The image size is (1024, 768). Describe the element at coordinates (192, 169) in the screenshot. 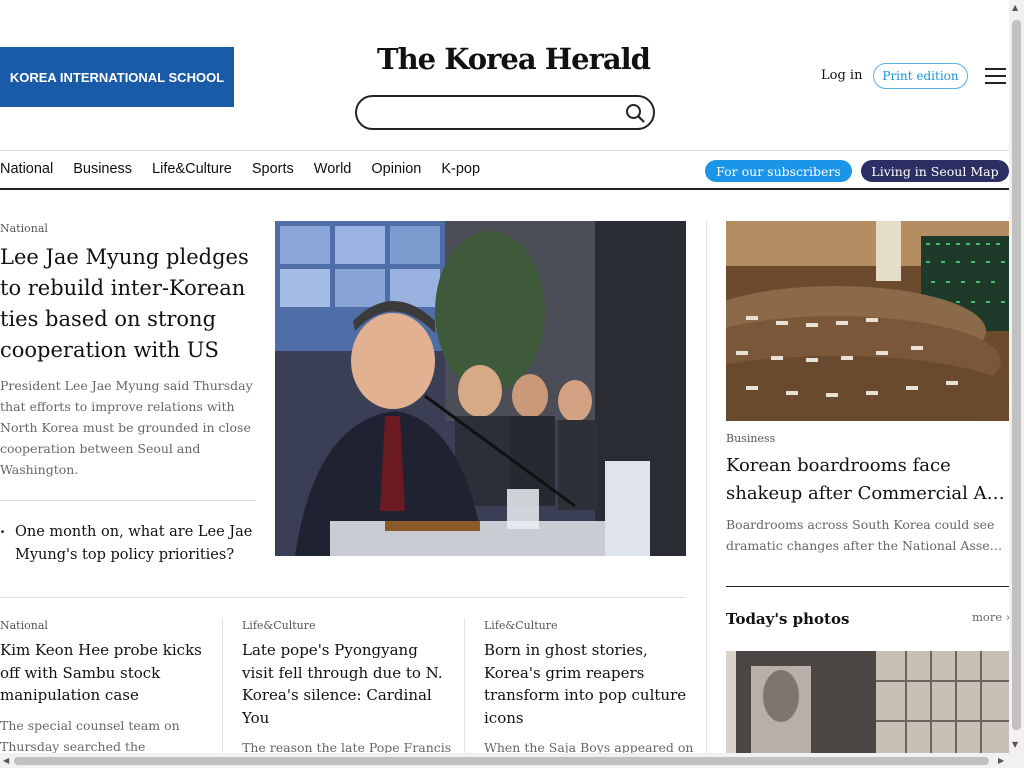

I see `nav-item-life-culture: Life&Culture` at that location.